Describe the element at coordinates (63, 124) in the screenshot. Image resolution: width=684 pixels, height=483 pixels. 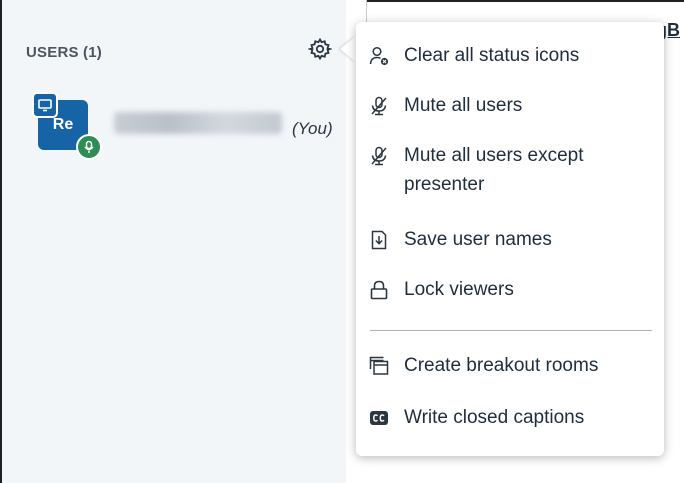
I see `avatar-initials: Re` at that location.